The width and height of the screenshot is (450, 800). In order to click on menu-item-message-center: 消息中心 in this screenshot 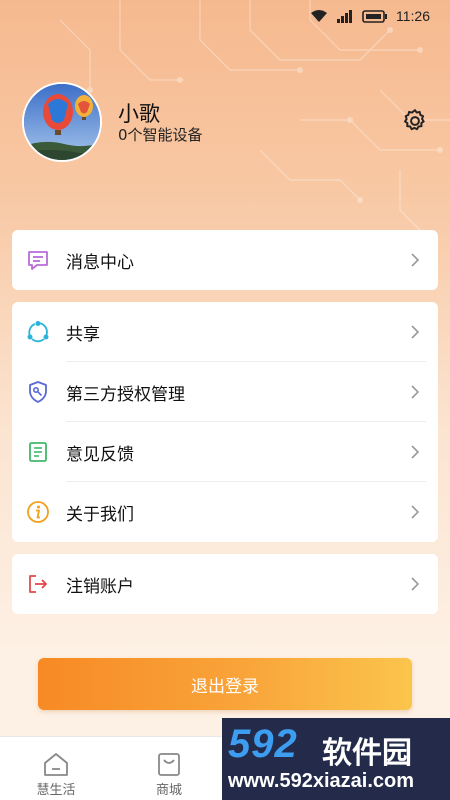, I will do `click(225, 260)`.